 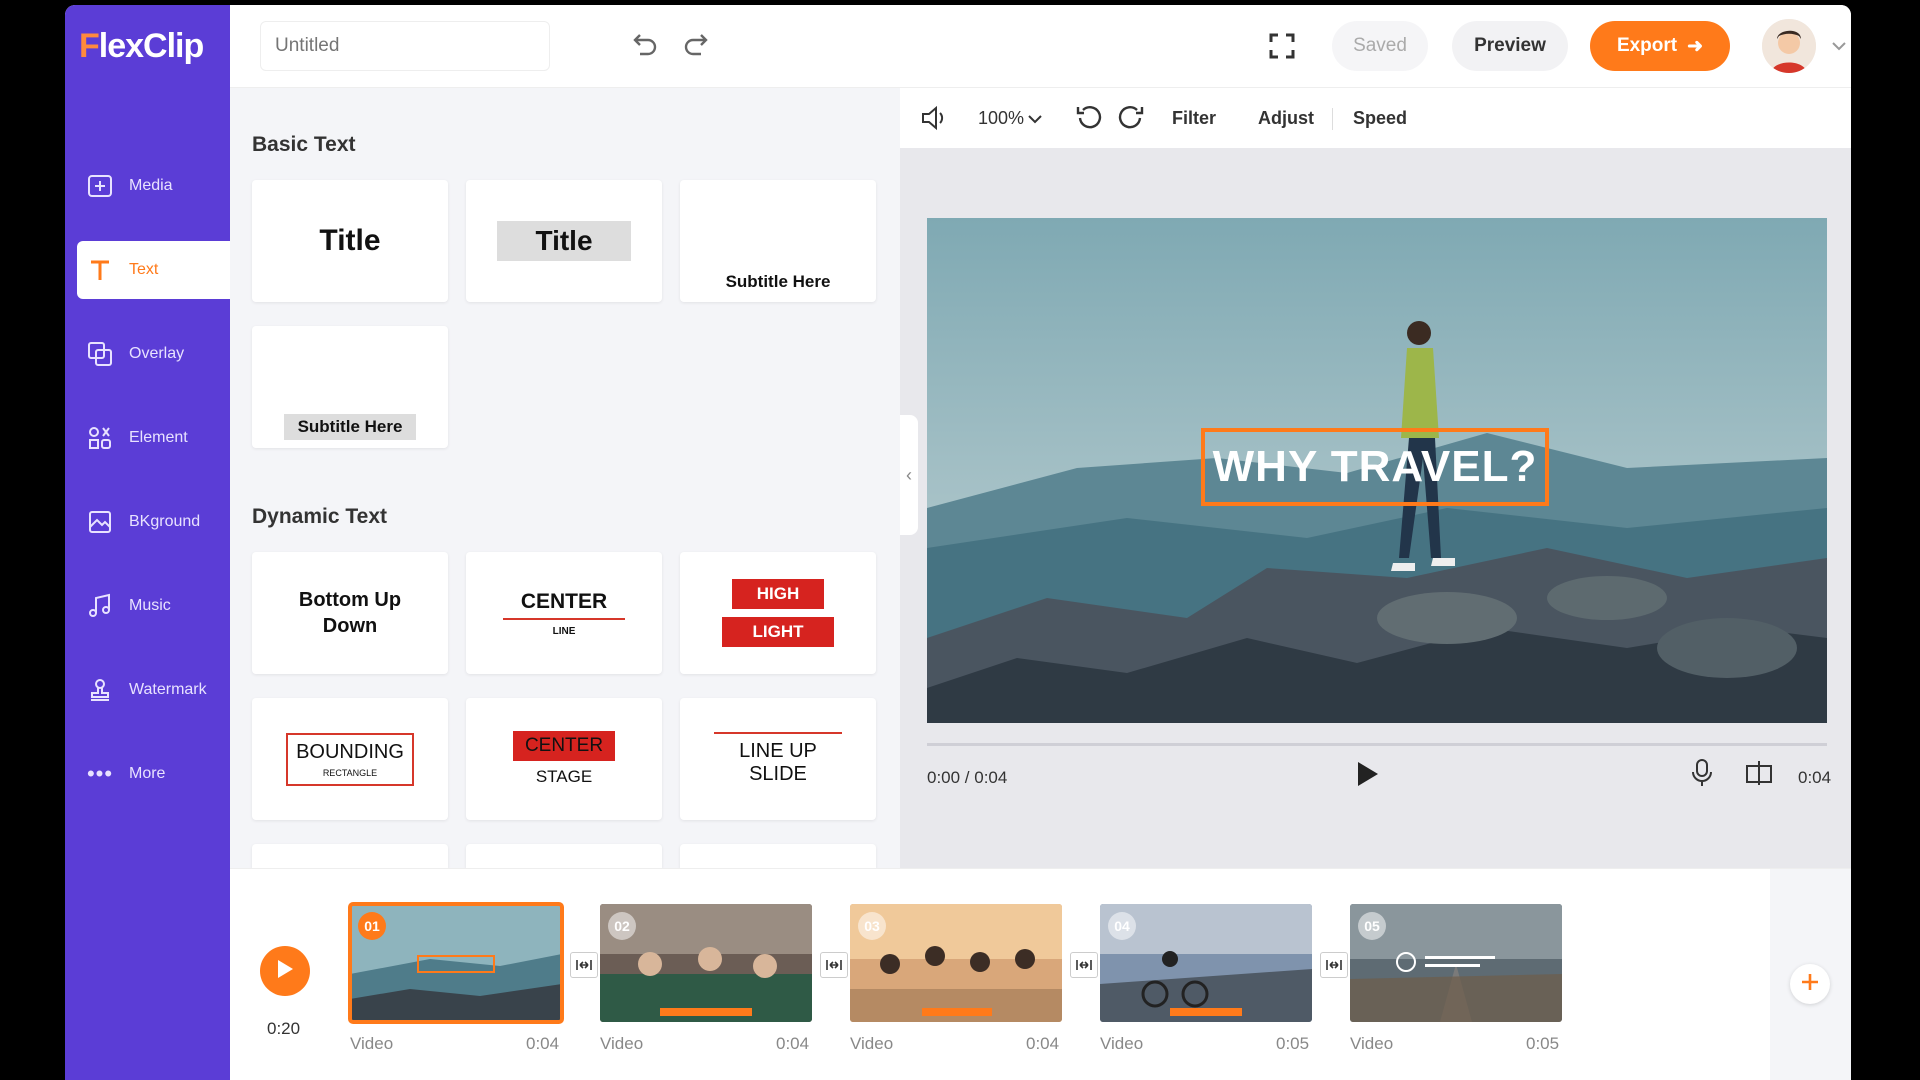 I want to click on sidebar-item-overlay: Overlay, so click(x=153, y=354).